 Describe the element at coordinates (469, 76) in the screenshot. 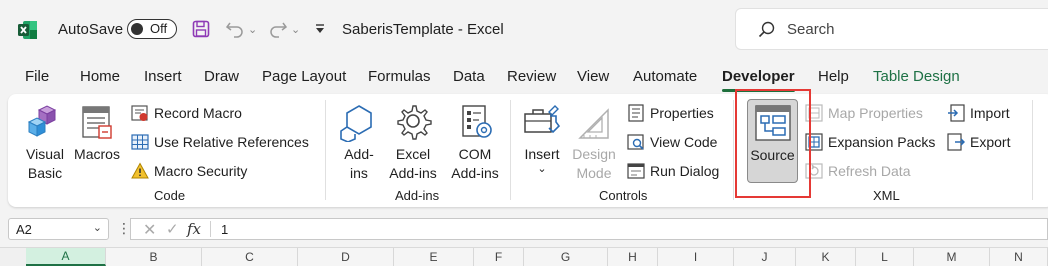

I see `tab-data: Data` at that location.